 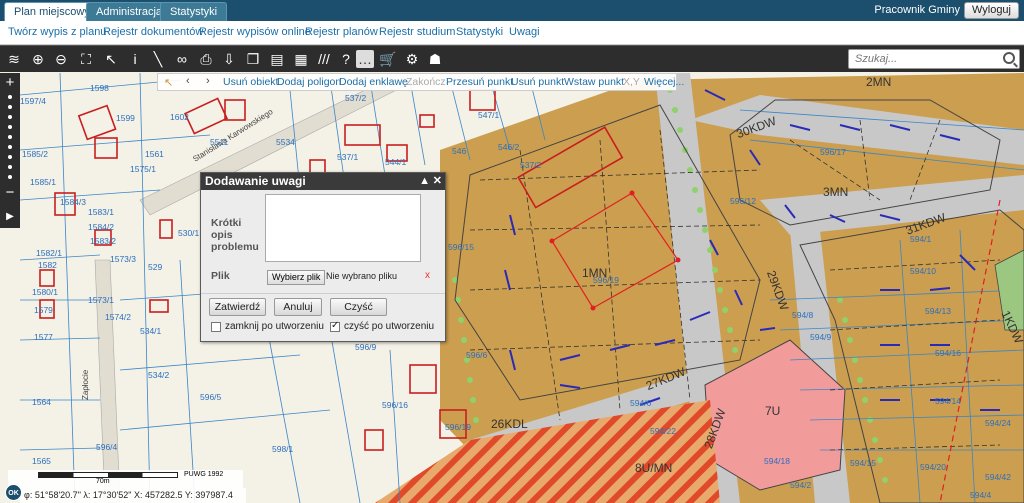 What do you see at coordinates (437, 181) in the screenshot?
I see `close-icon: ✕` at bounding box center [437, 181].